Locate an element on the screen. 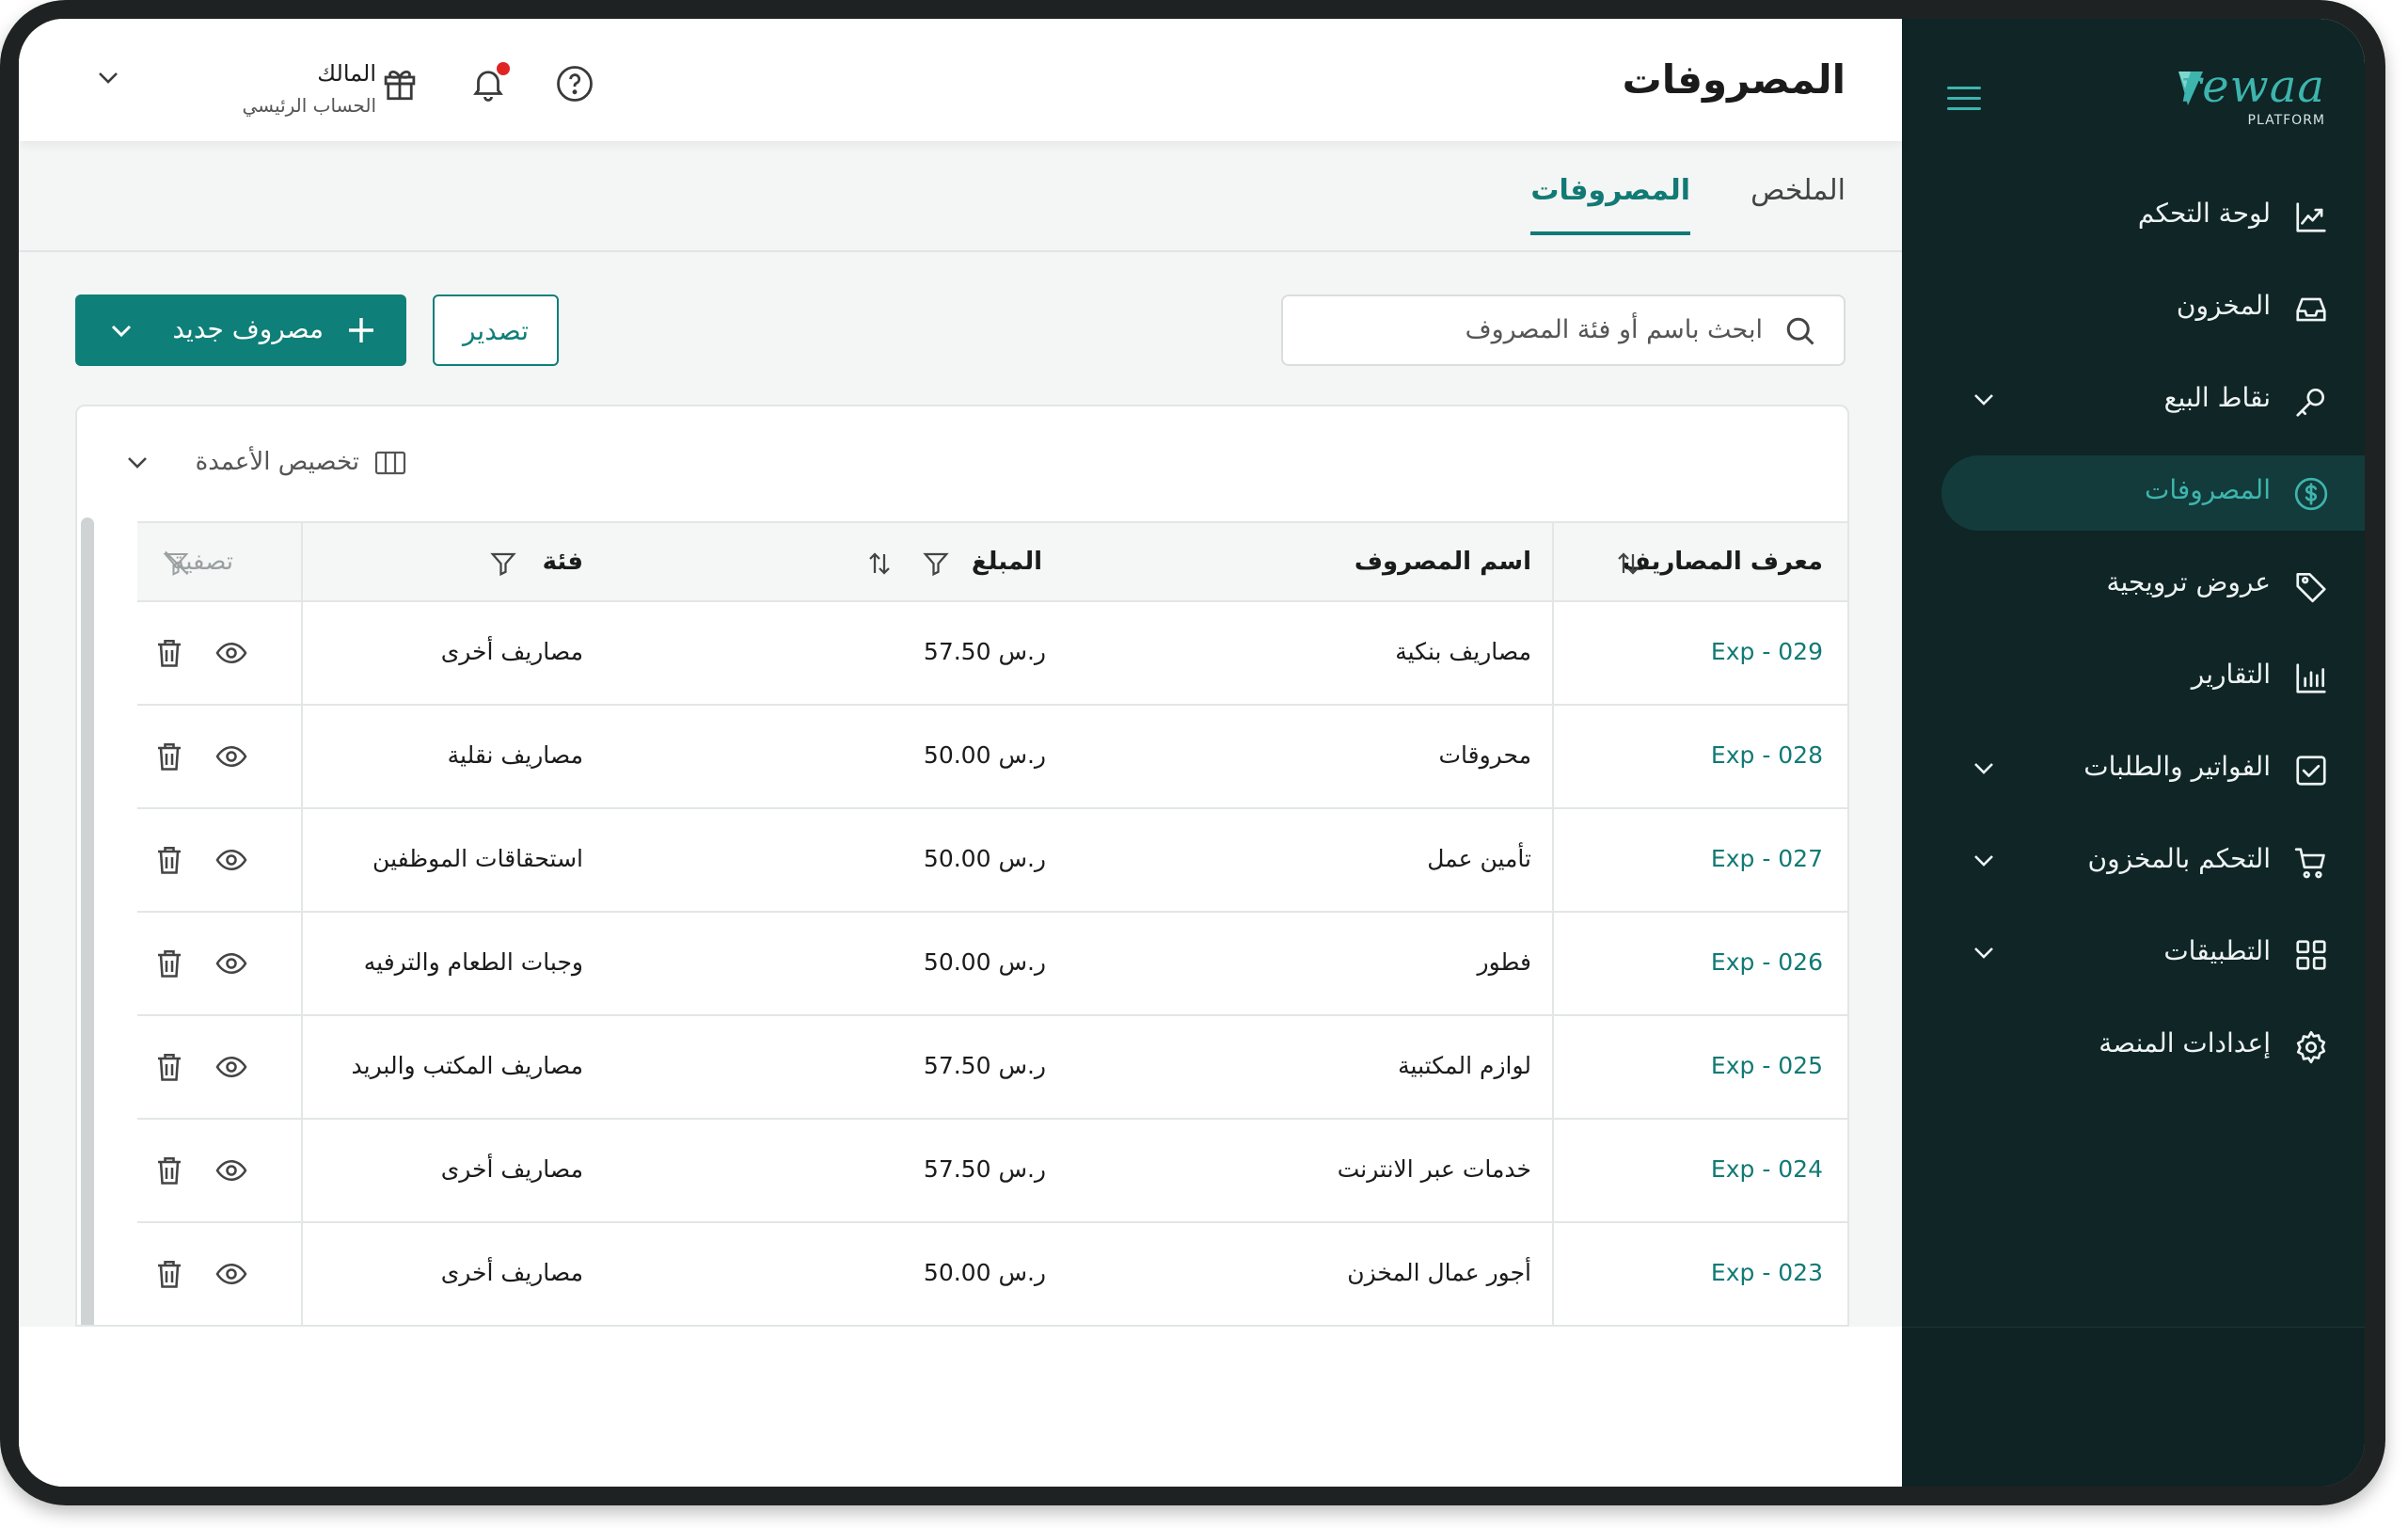 This screenshot has width=2408, height=1528. tab-expenses: المصروفات is located at coordinates (1610, 204).